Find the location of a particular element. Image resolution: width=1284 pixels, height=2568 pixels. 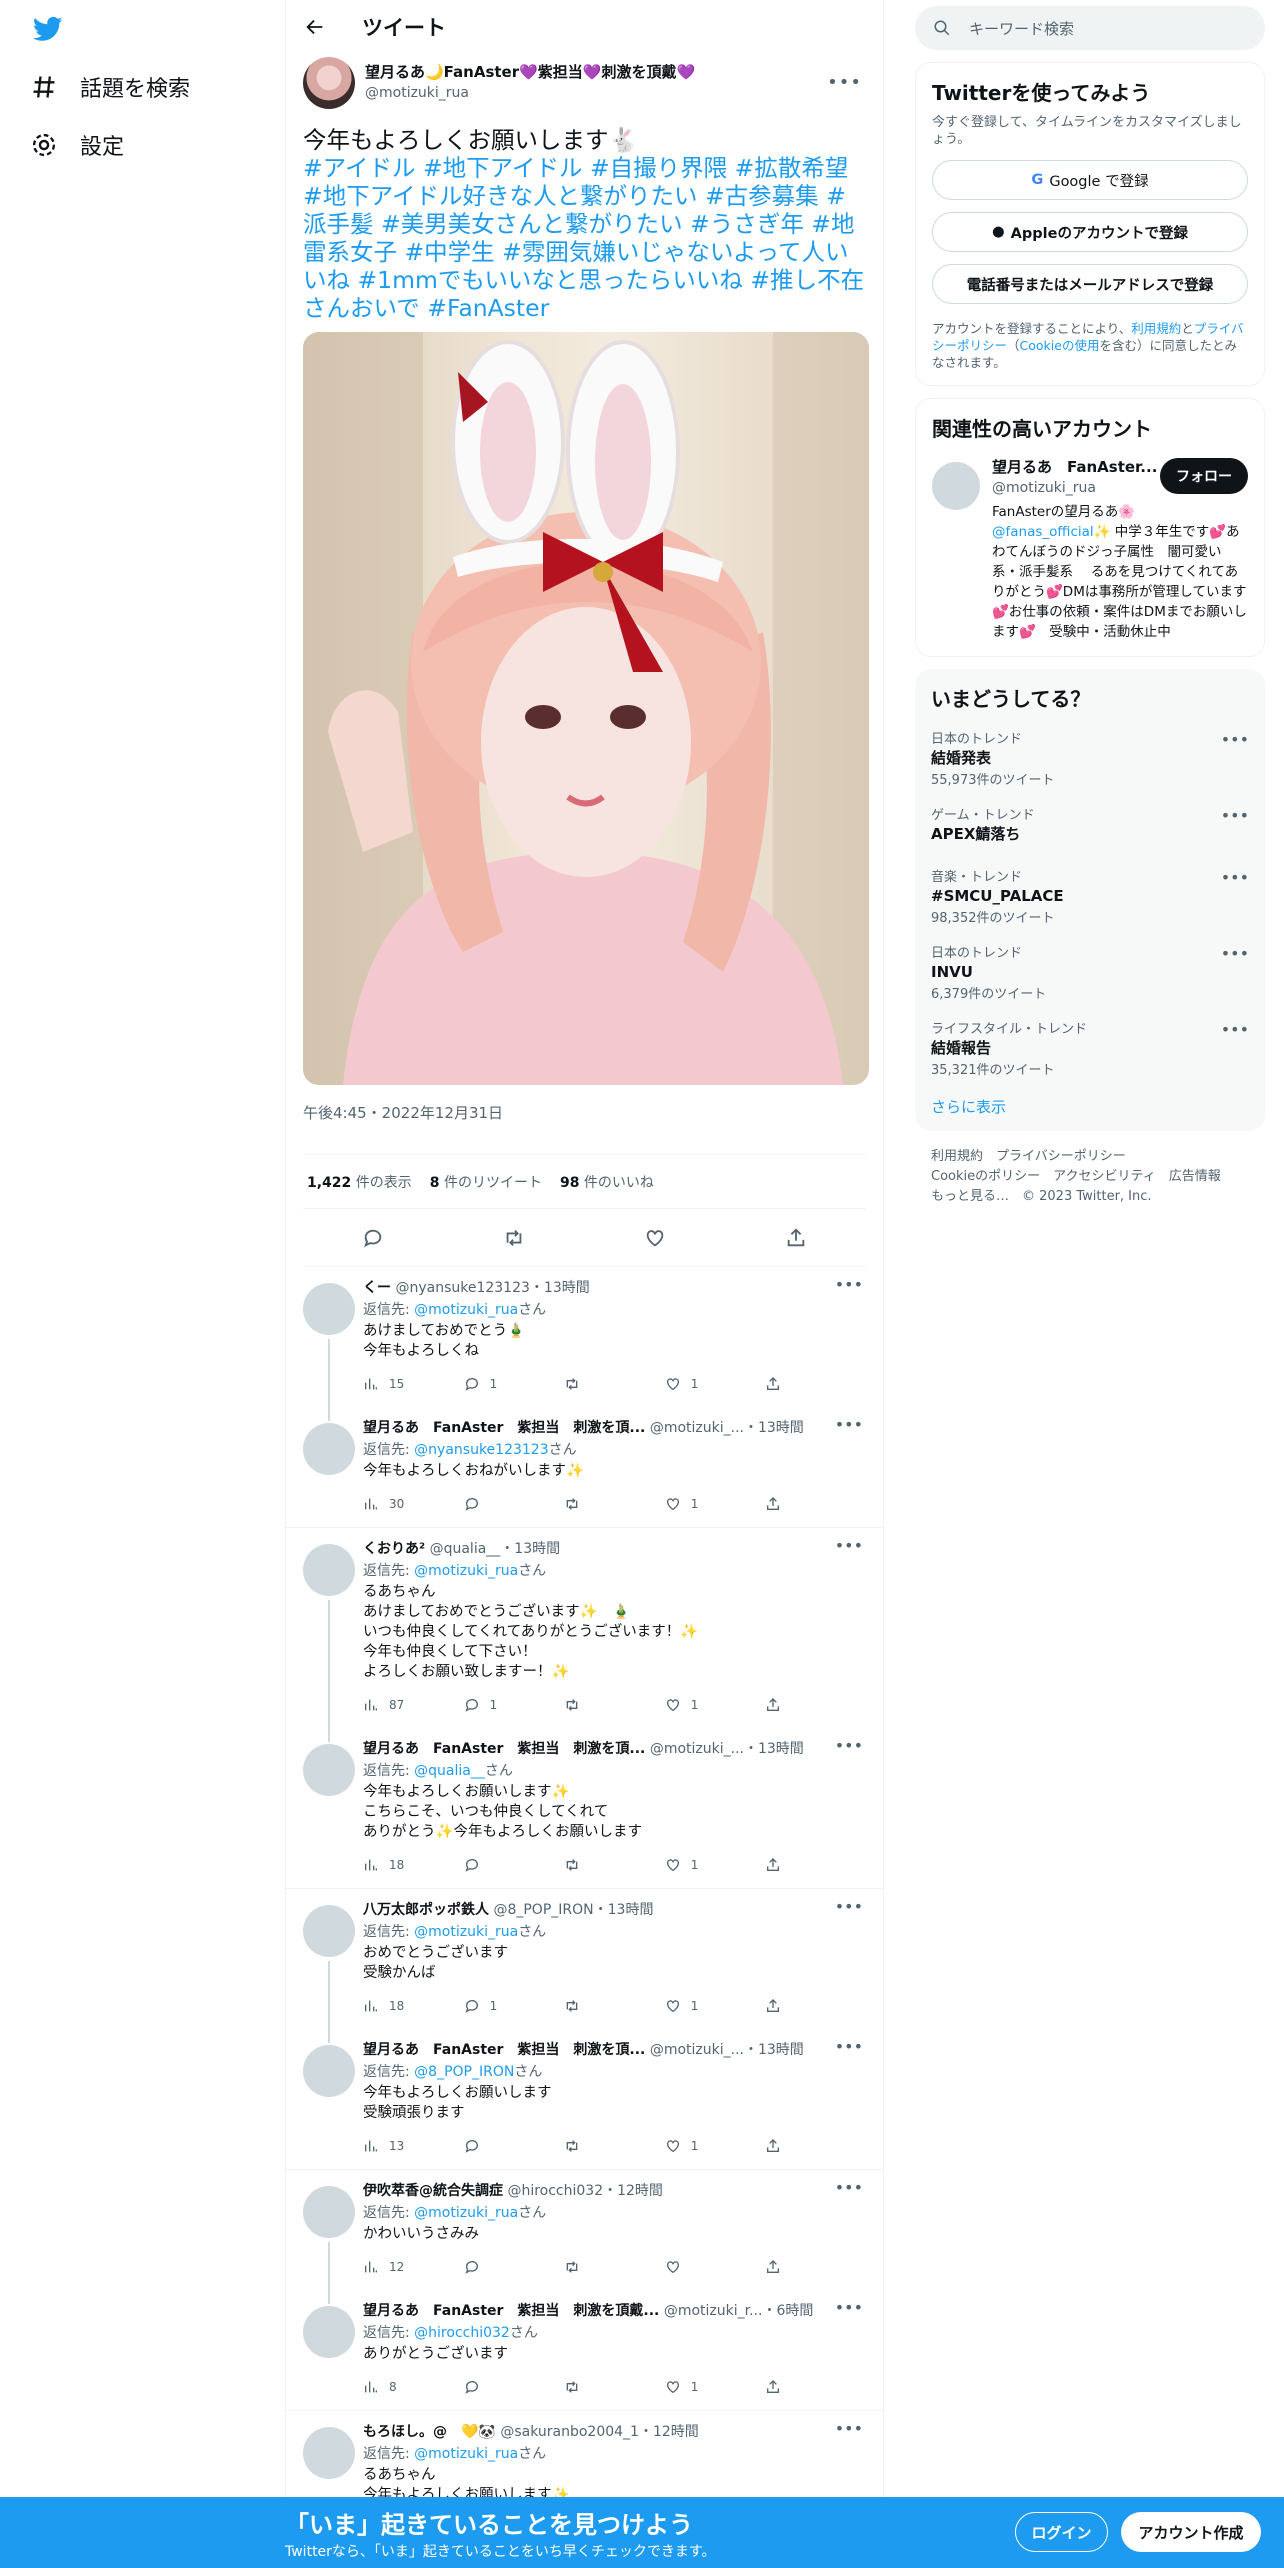

login-button: ログイン is located at coordinates (1061, 2532).